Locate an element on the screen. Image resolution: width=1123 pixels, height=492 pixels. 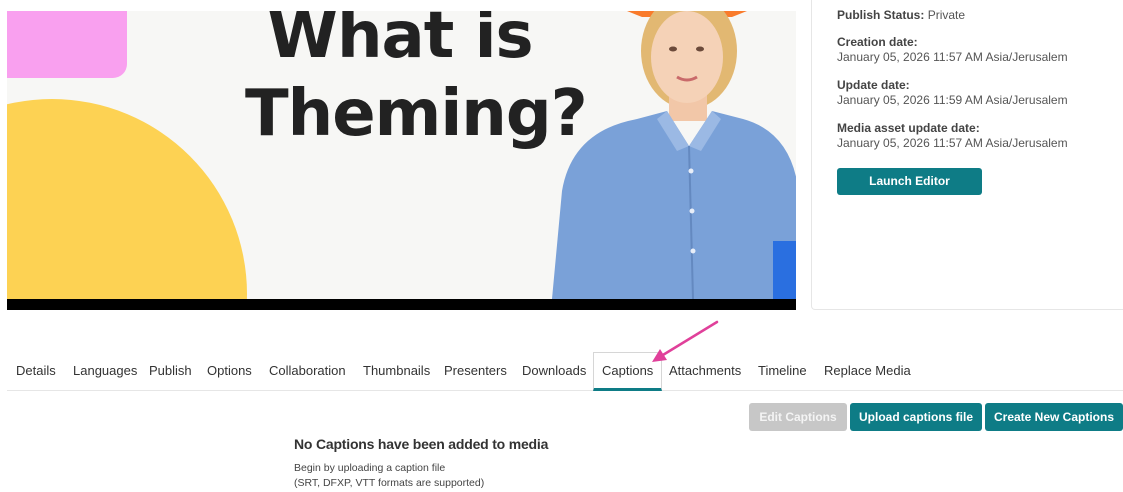
tab-downloads: Downloads is located at coordinates (554, 371).